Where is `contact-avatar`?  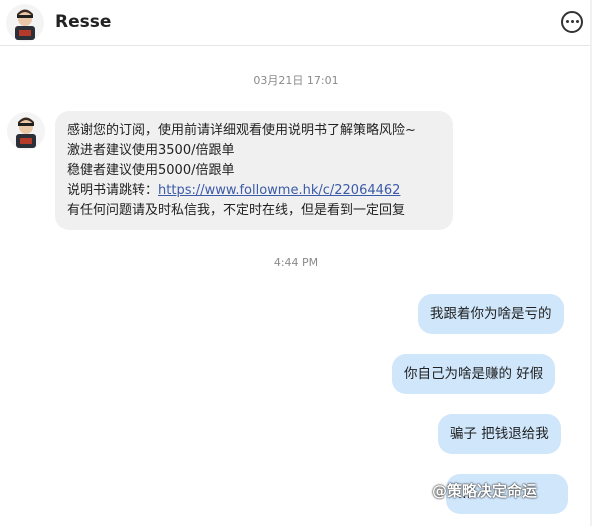
contact-avatar is located at coordinates (25, 23).